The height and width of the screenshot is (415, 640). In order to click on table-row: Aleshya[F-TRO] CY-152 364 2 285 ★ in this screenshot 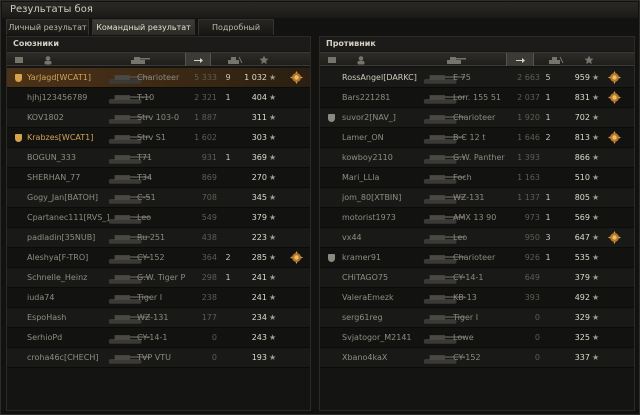, I will do `click(158, 258)`.